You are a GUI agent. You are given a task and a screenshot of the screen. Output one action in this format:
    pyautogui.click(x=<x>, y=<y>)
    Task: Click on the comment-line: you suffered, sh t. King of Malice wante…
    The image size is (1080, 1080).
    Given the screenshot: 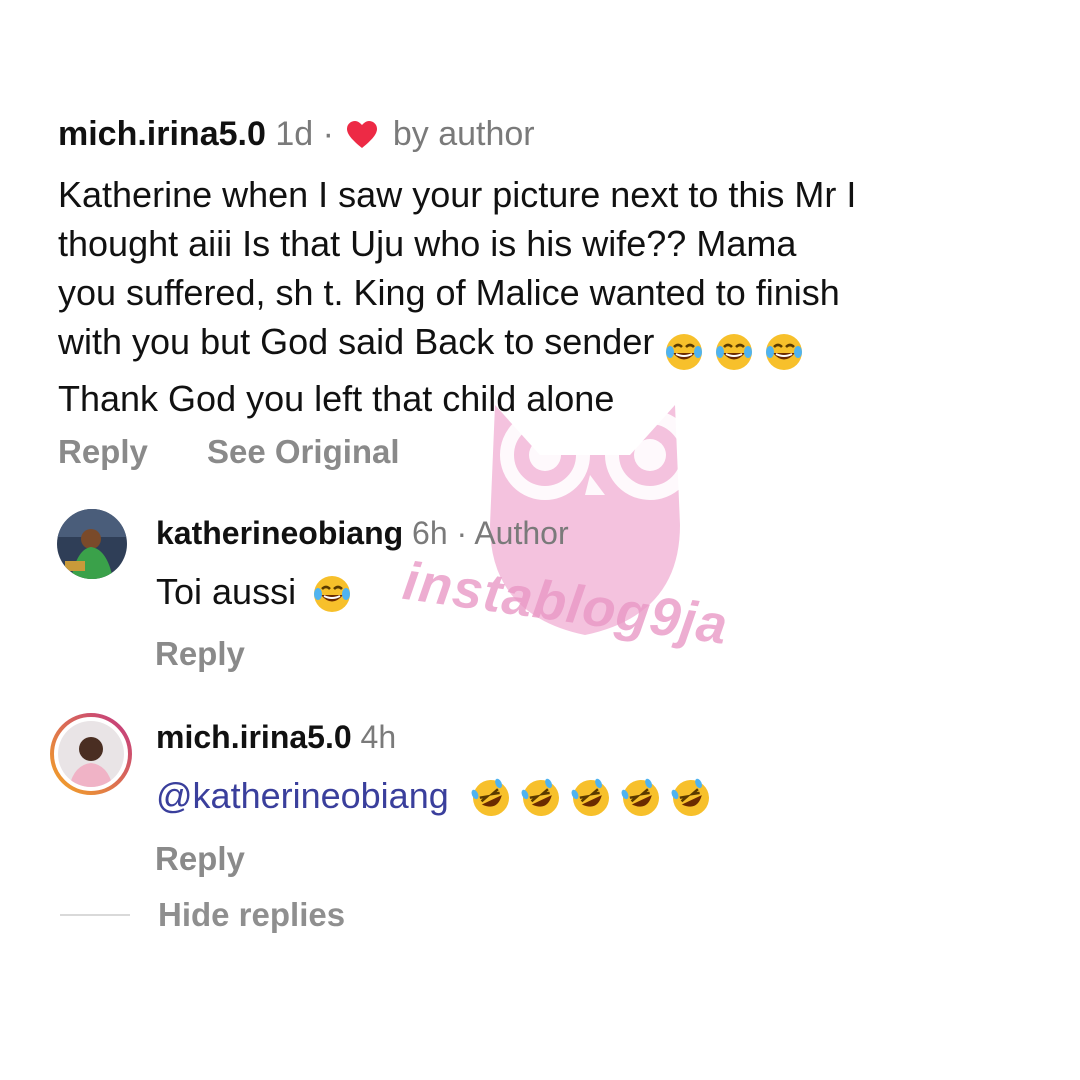 What is the action you would take?
    pyautogui.click(x=449, y=292)
    